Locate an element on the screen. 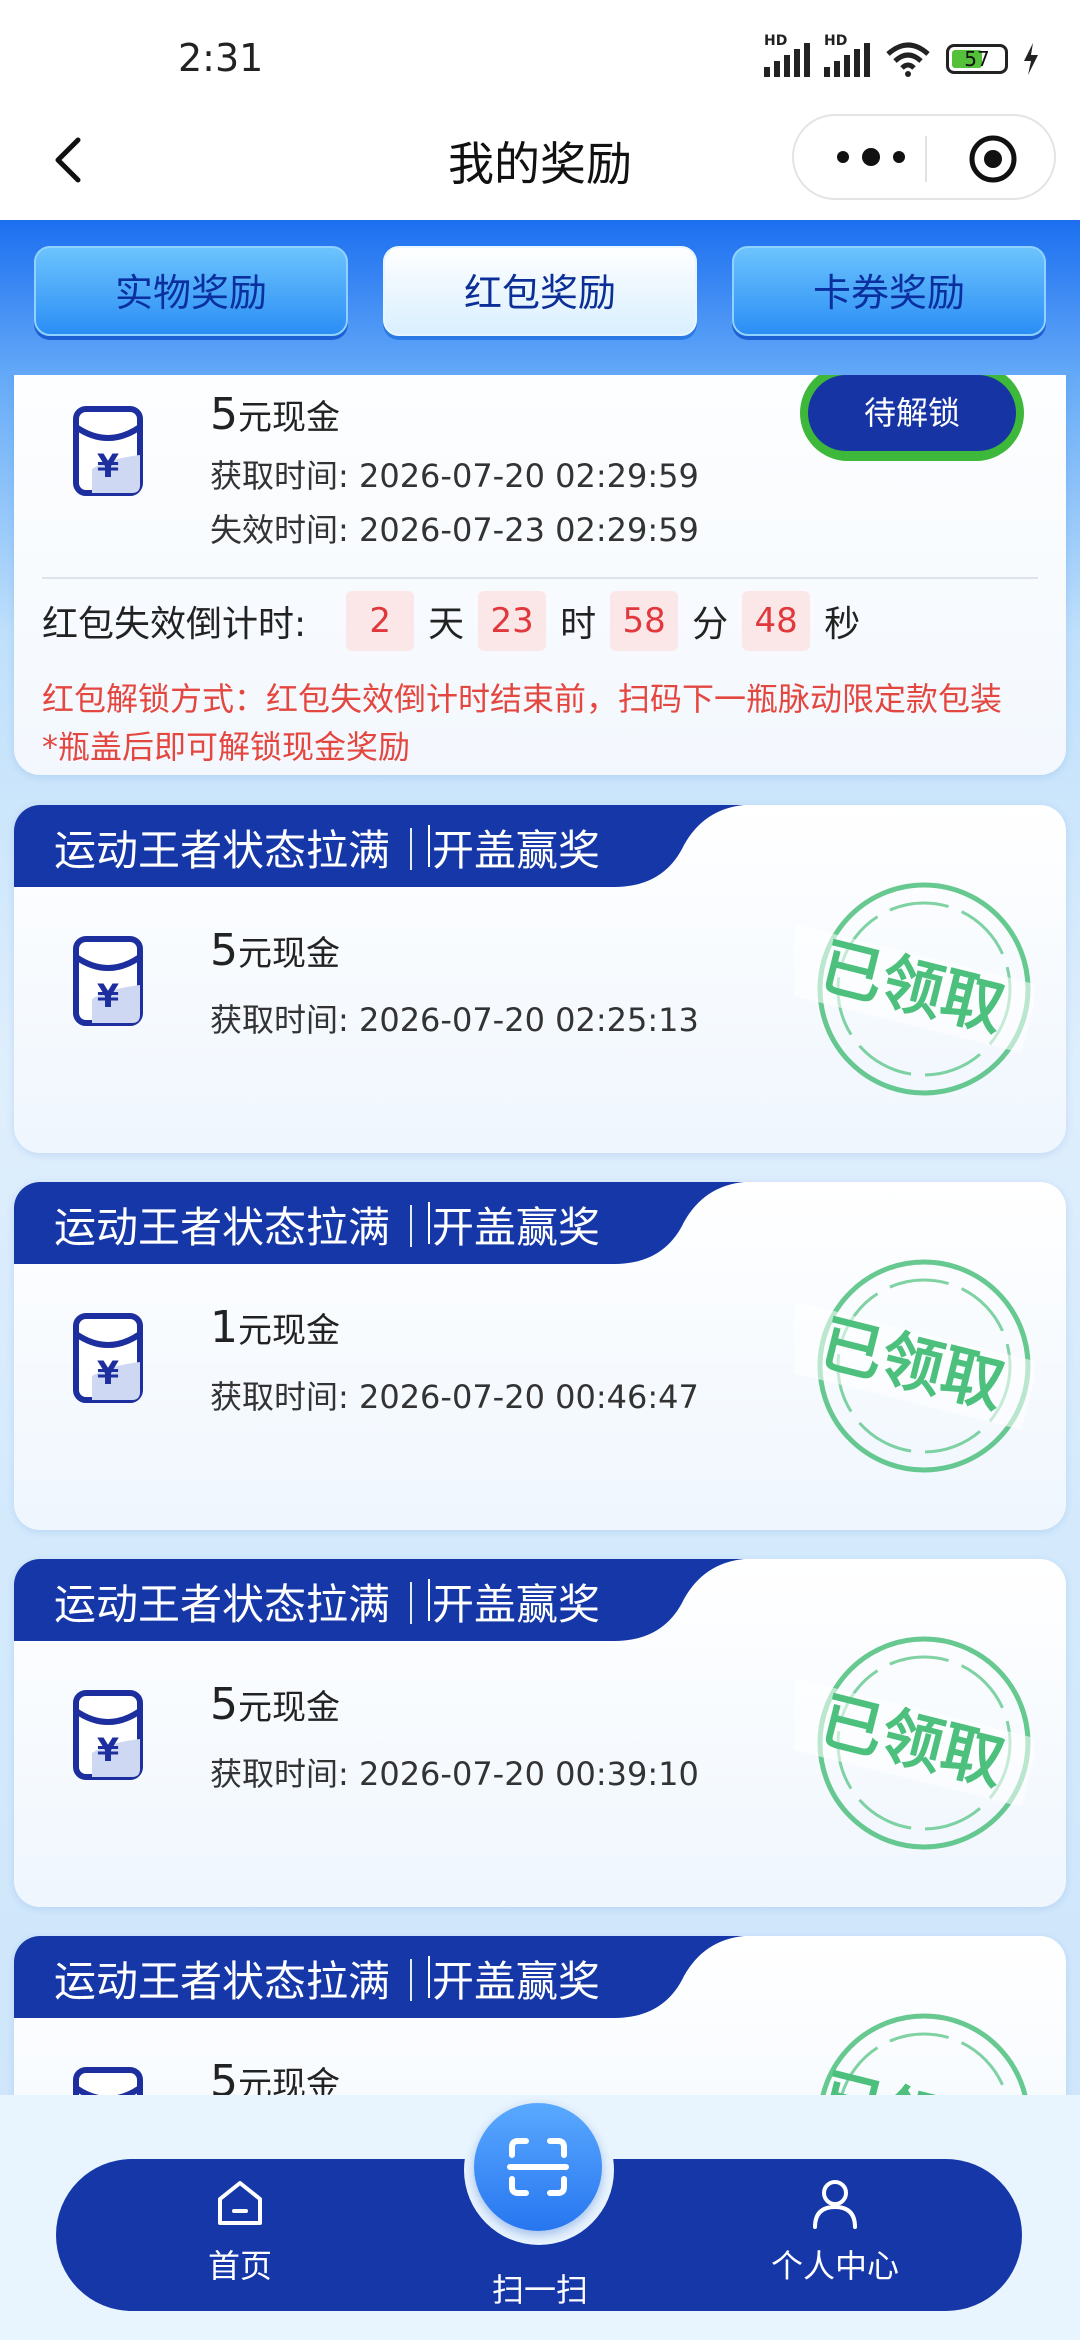 Image resolution: width=1080 pixels, height=2340 pixels. obtain-time-value: 2026-07-20 00:39:10 is located at coordinates (528, 1774).